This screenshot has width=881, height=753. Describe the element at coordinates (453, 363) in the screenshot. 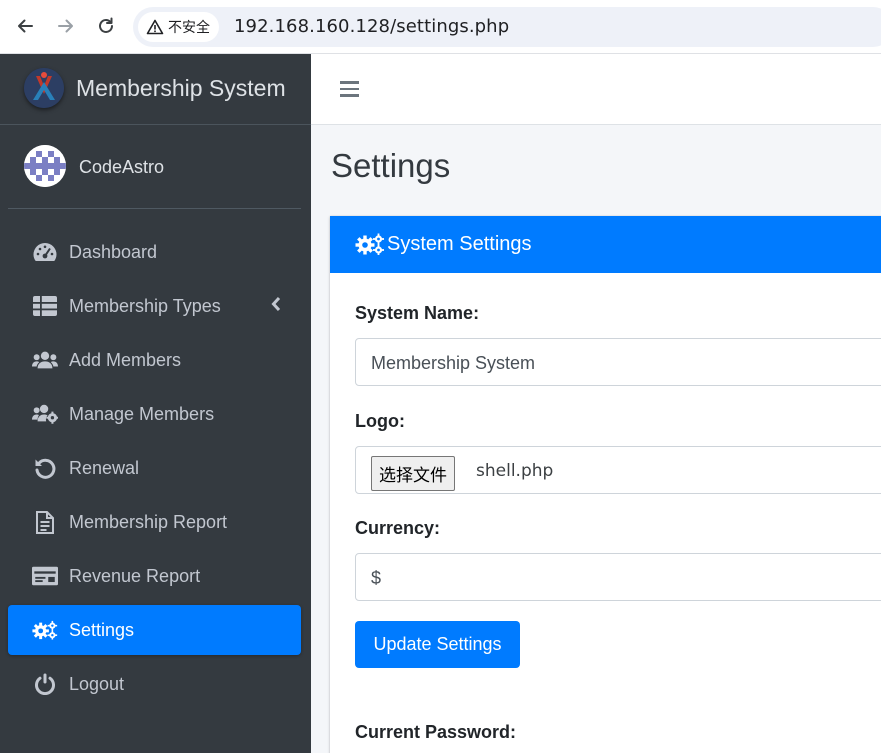

I see `system-name-value: Membership System` at that location.